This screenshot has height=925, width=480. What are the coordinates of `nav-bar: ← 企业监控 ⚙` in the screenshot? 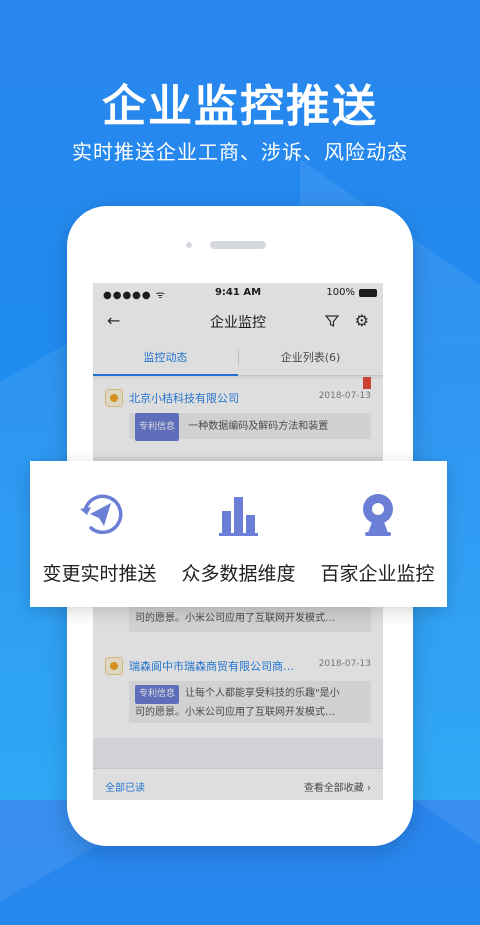 It's located at (238, 321).